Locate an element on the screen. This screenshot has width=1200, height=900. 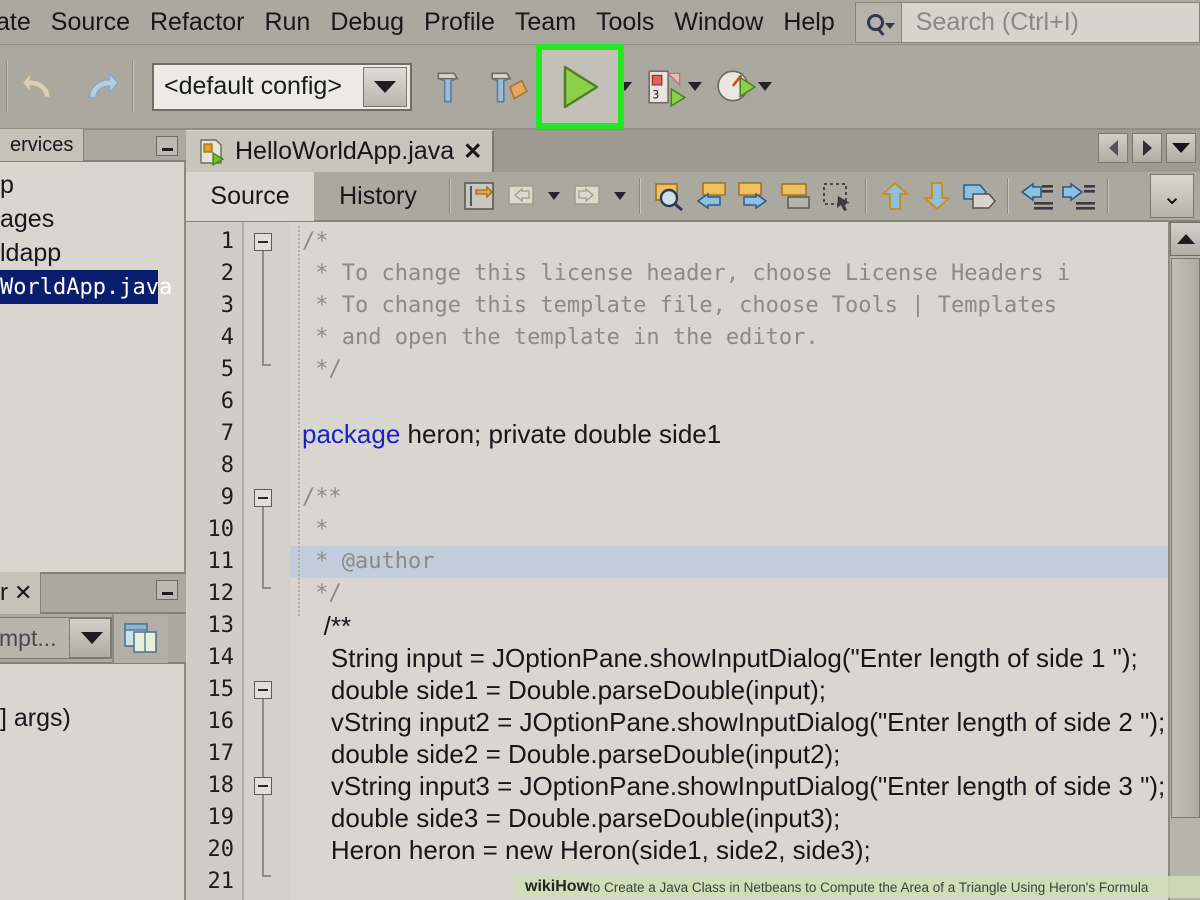
line-number: 21 is located at coordinates (221, 881).